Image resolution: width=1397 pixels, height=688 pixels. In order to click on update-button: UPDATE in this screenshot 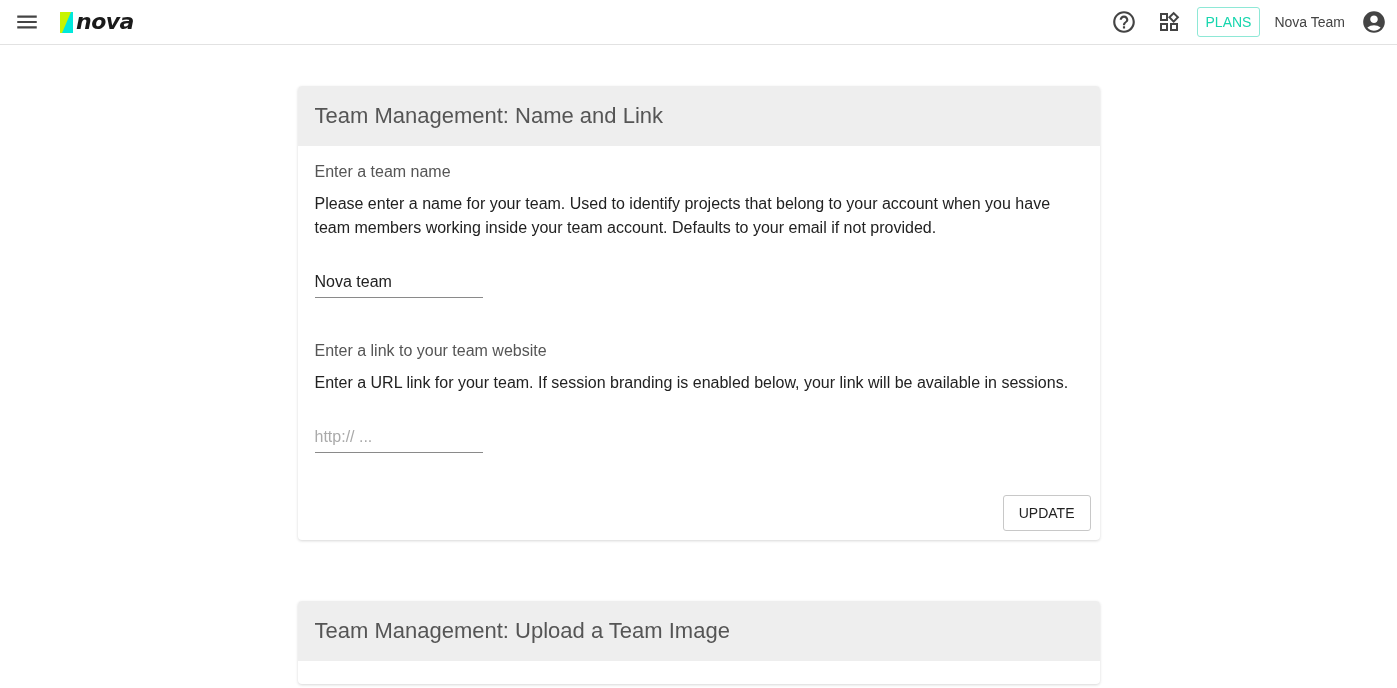, I will do `click(1046, 513)`.